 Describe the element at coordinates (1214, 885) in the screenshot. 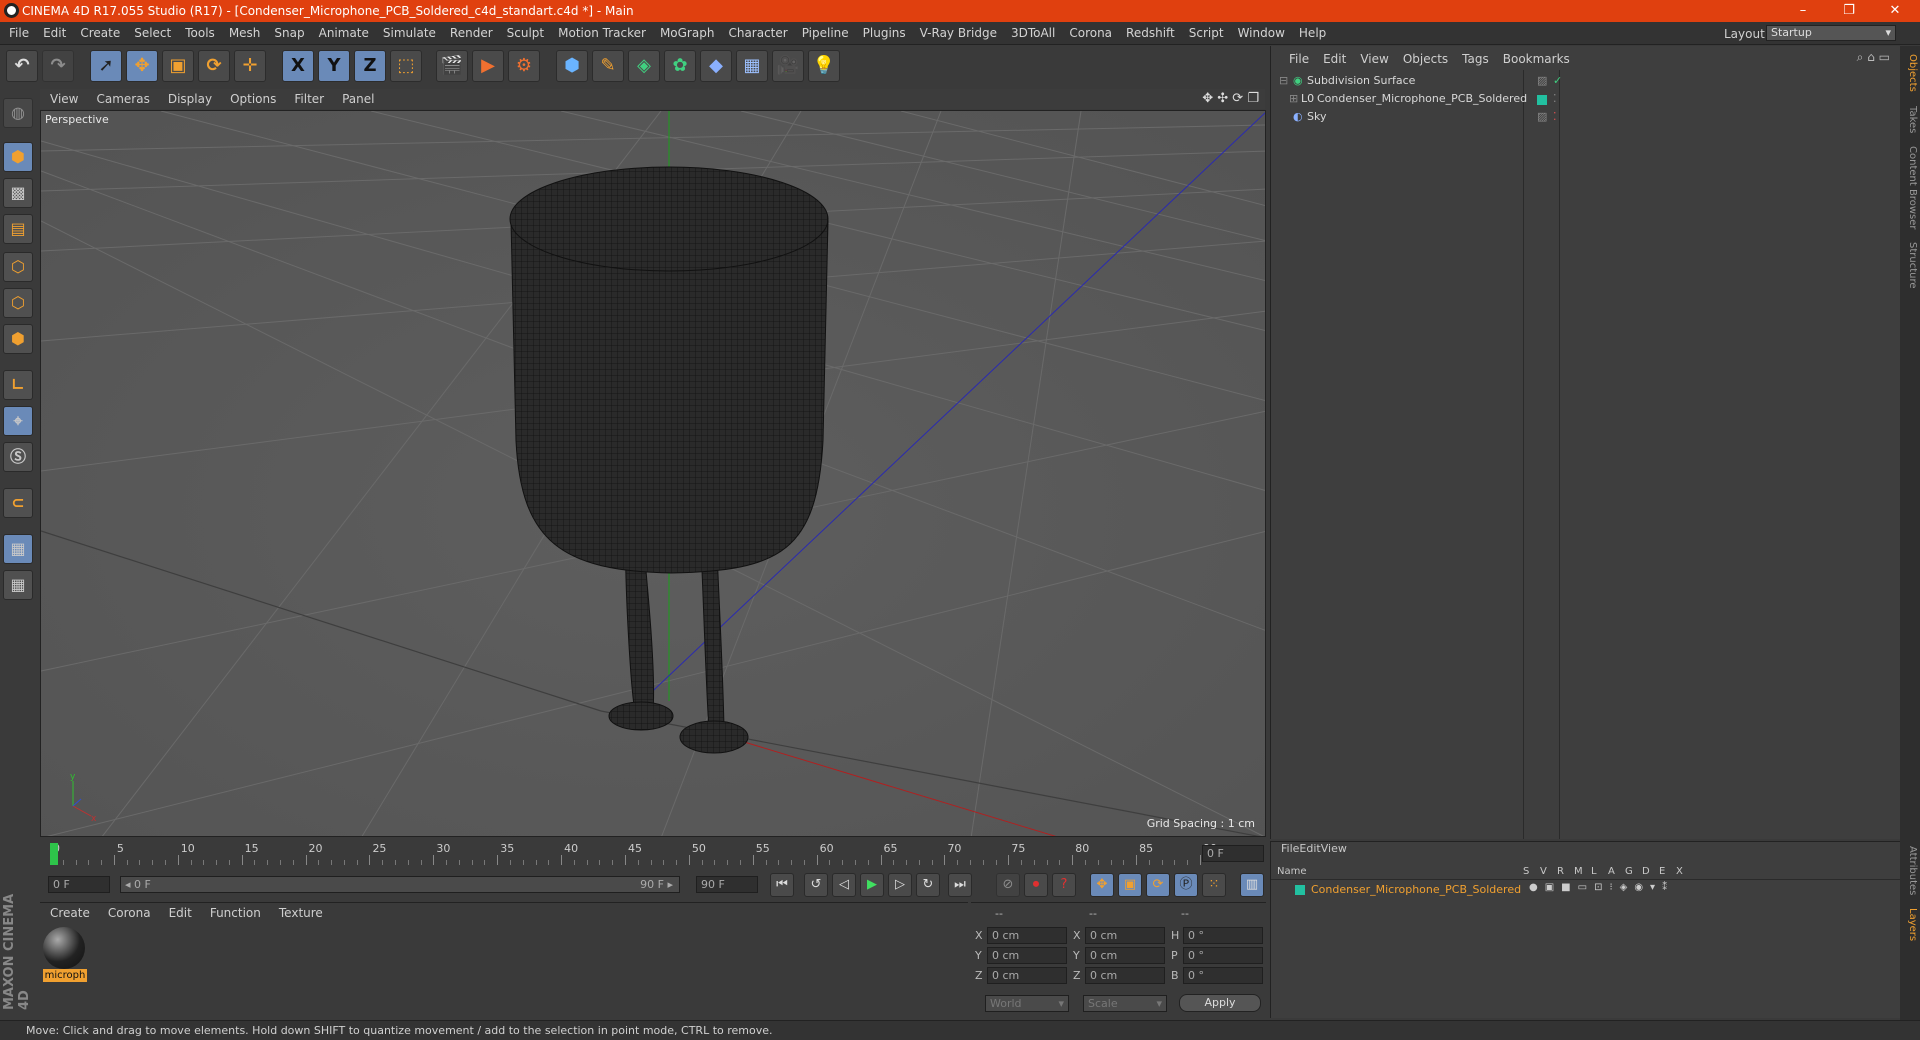

I see `key-pla-button: ⁙` at that location.